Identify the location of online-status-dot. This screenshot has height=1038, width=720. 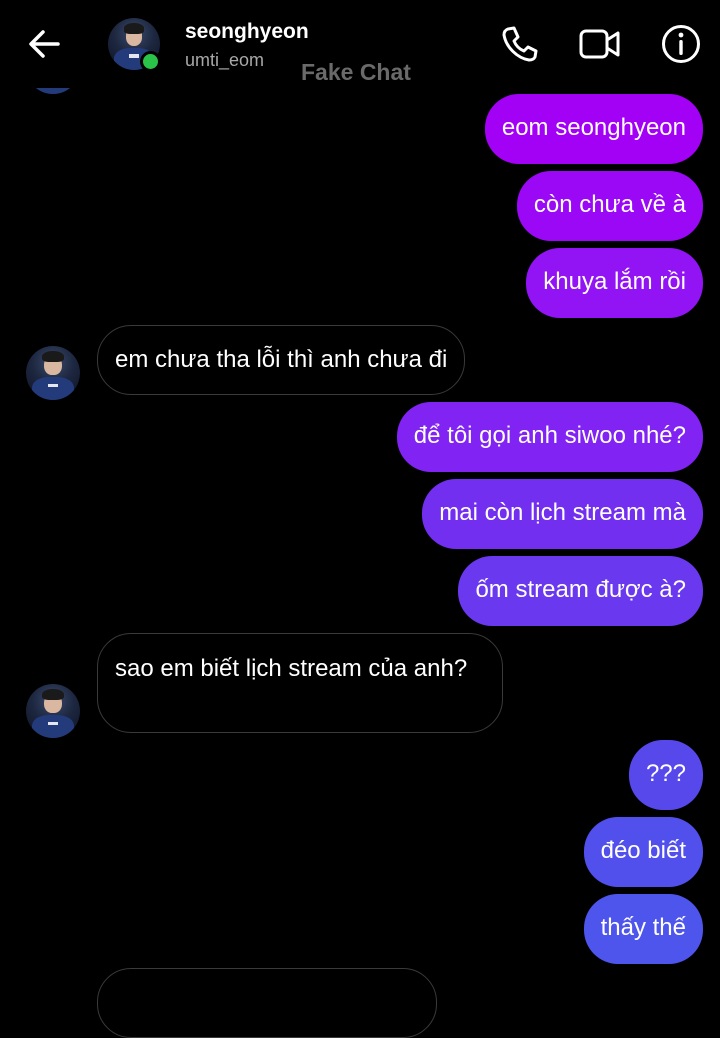
(150, 61).